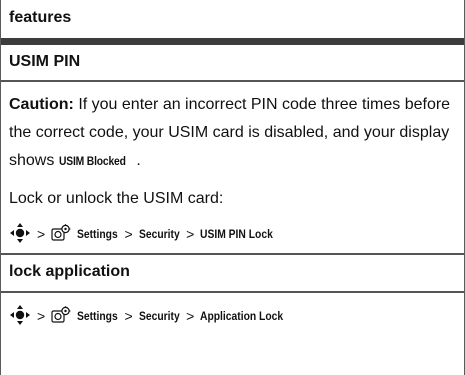 The height and width of the screenshot is (375, 465). Describe the element at coordinates (232, 254) in the screenshot. I see `section-divider` at that location.